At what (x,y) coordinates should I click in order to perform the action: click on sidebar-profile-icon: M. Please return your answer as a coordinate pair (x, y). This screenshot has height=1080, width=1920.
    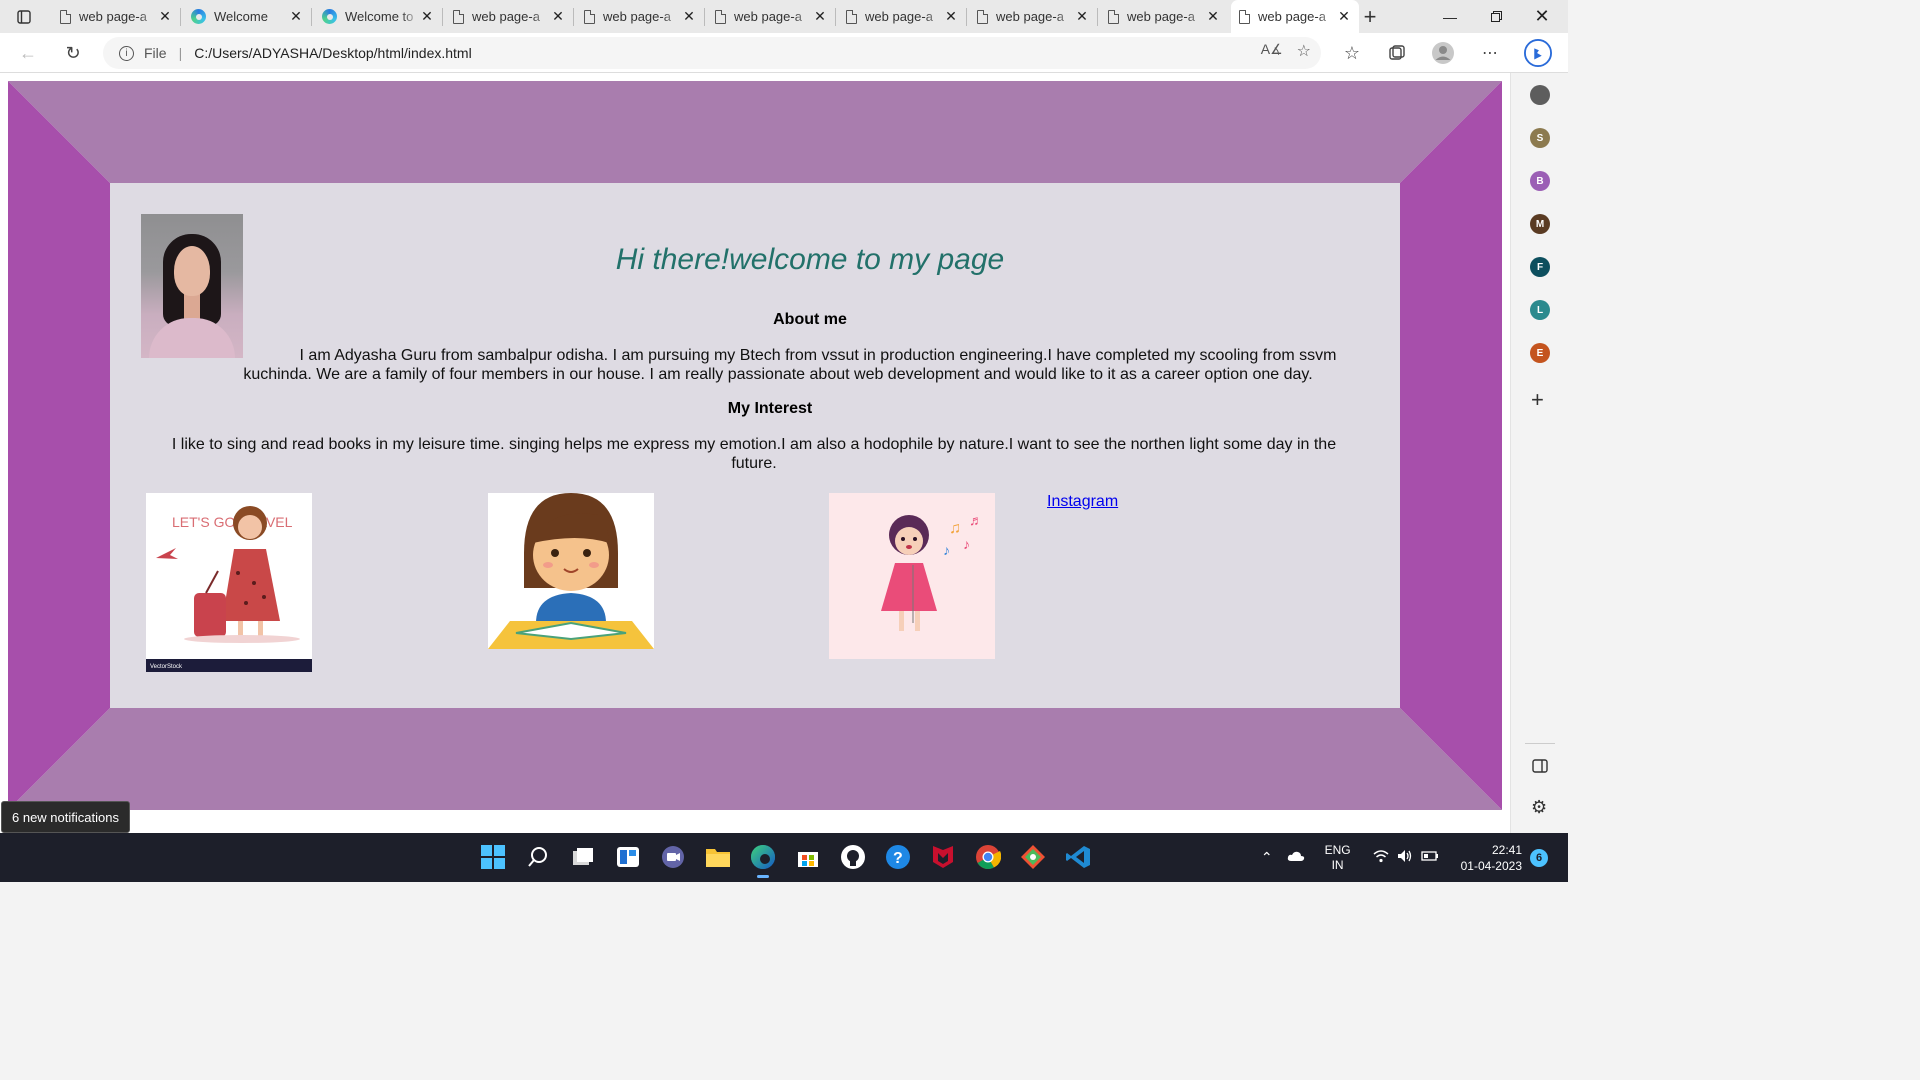
    Looking at the image, I should click on (1540, 224).